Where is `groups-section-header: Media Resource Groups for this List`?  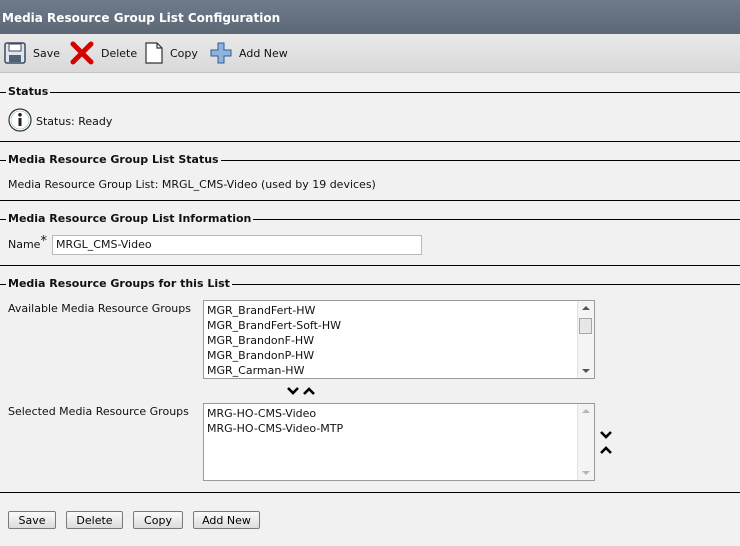 groups-section-header: Media Resource Groups for this List is located at coordinates (370, 284).